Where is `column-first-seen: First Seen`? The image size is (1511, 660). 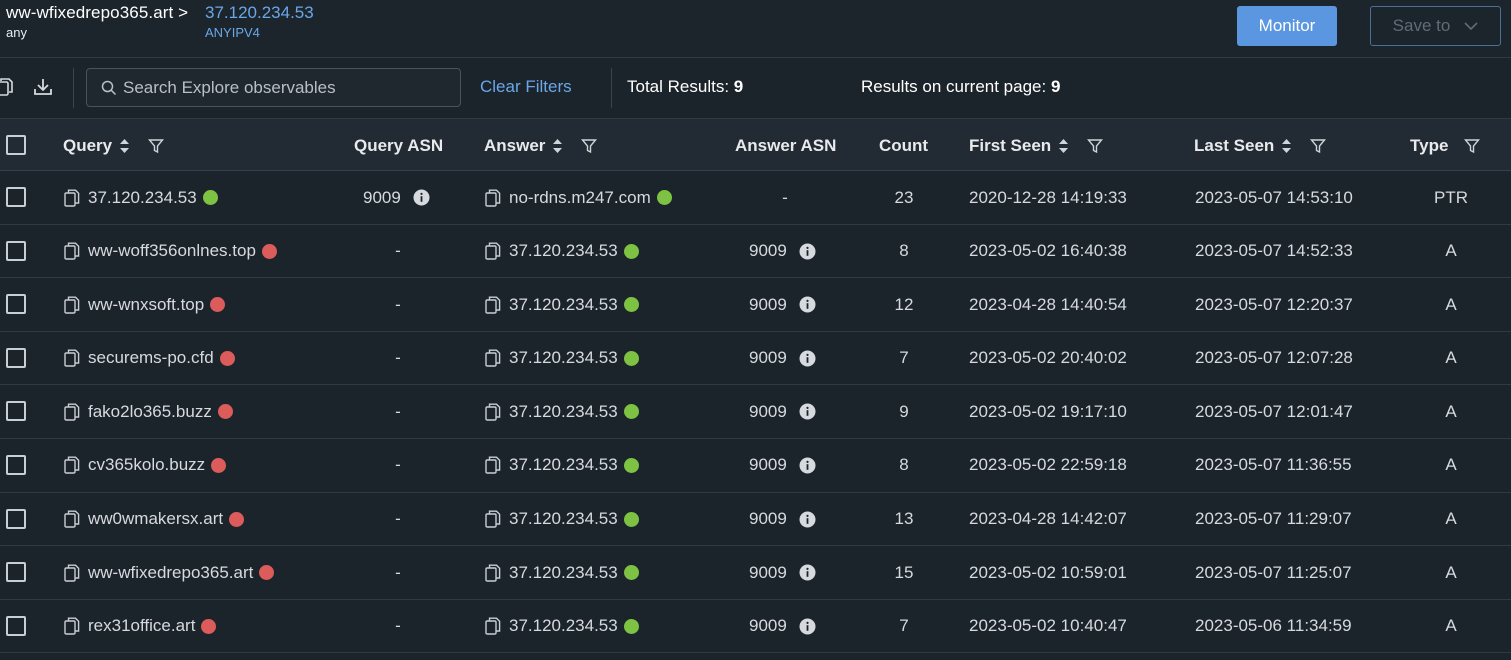
column-first-seen: First Seen is located at coordinates (1036, 145).